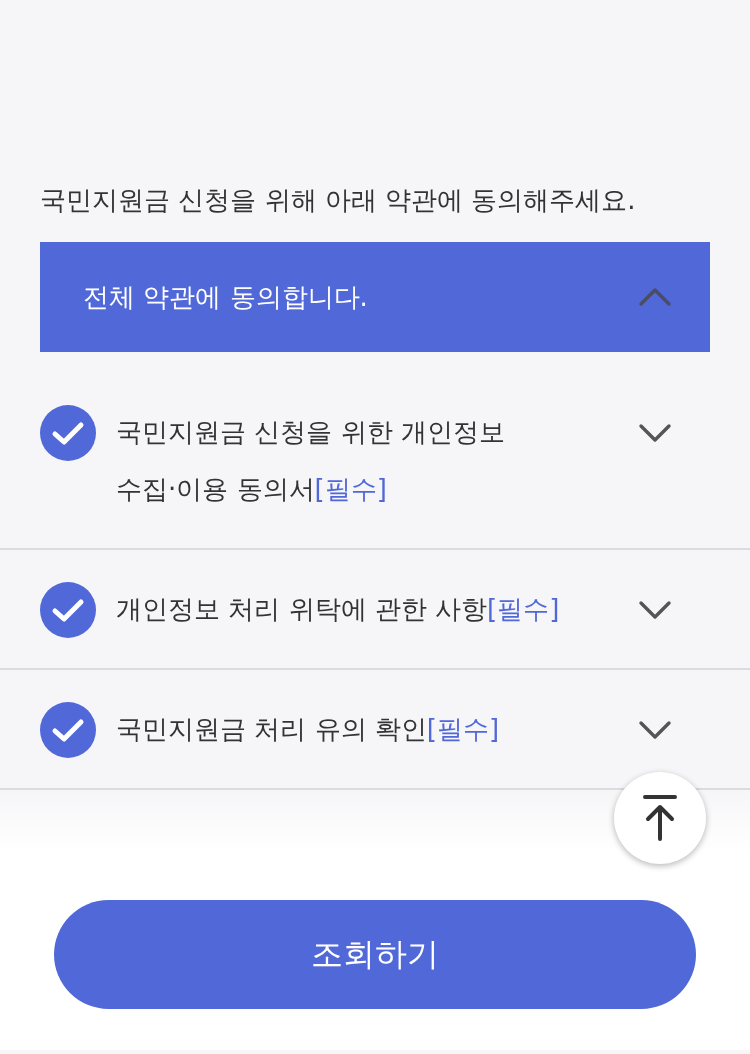 The height and width of the screenshot is (1054, 750). What do you see at coordinates (308, 729) in the screenshot?
I see `term-title: 국민지원금 처리 유의 확인[필수]` at bounding box center [308, 729].